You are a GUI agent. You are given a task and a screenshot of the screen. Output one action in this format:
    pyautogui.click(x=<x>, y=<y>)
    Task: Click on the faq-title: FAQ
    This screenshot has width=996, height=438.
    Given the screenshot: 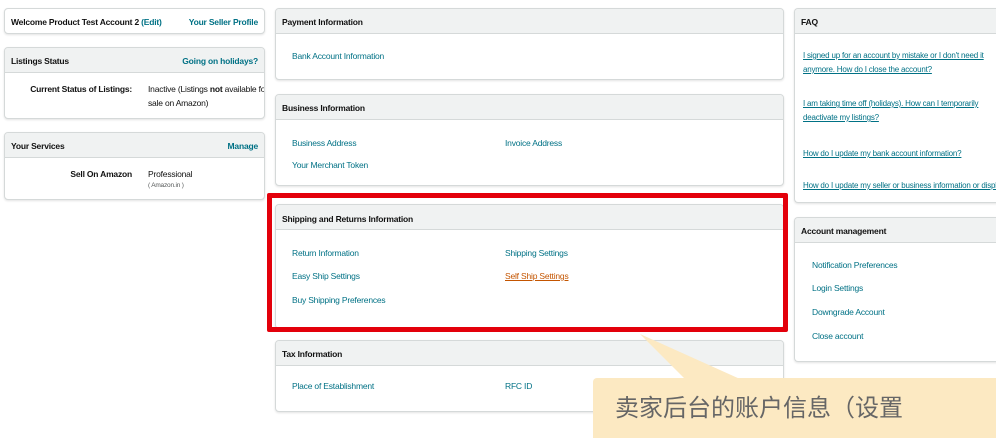 What is the action you would take?
    pyautogui.click(x=809, y=22)
    